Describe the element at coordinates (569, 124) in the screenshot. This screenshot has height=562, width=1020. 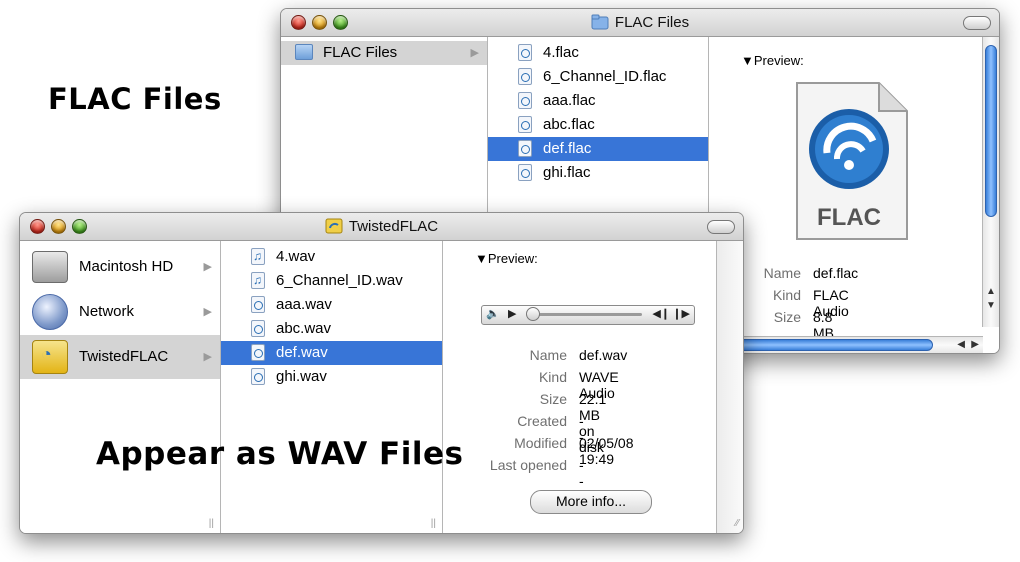
I see `file-name: abc.flac` at that location.